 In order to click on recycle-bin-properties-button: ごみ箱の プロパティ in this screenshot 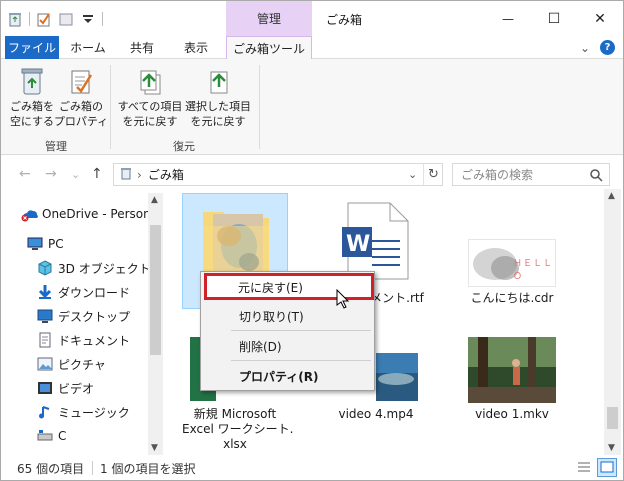, I will do `click(81, 97)`.